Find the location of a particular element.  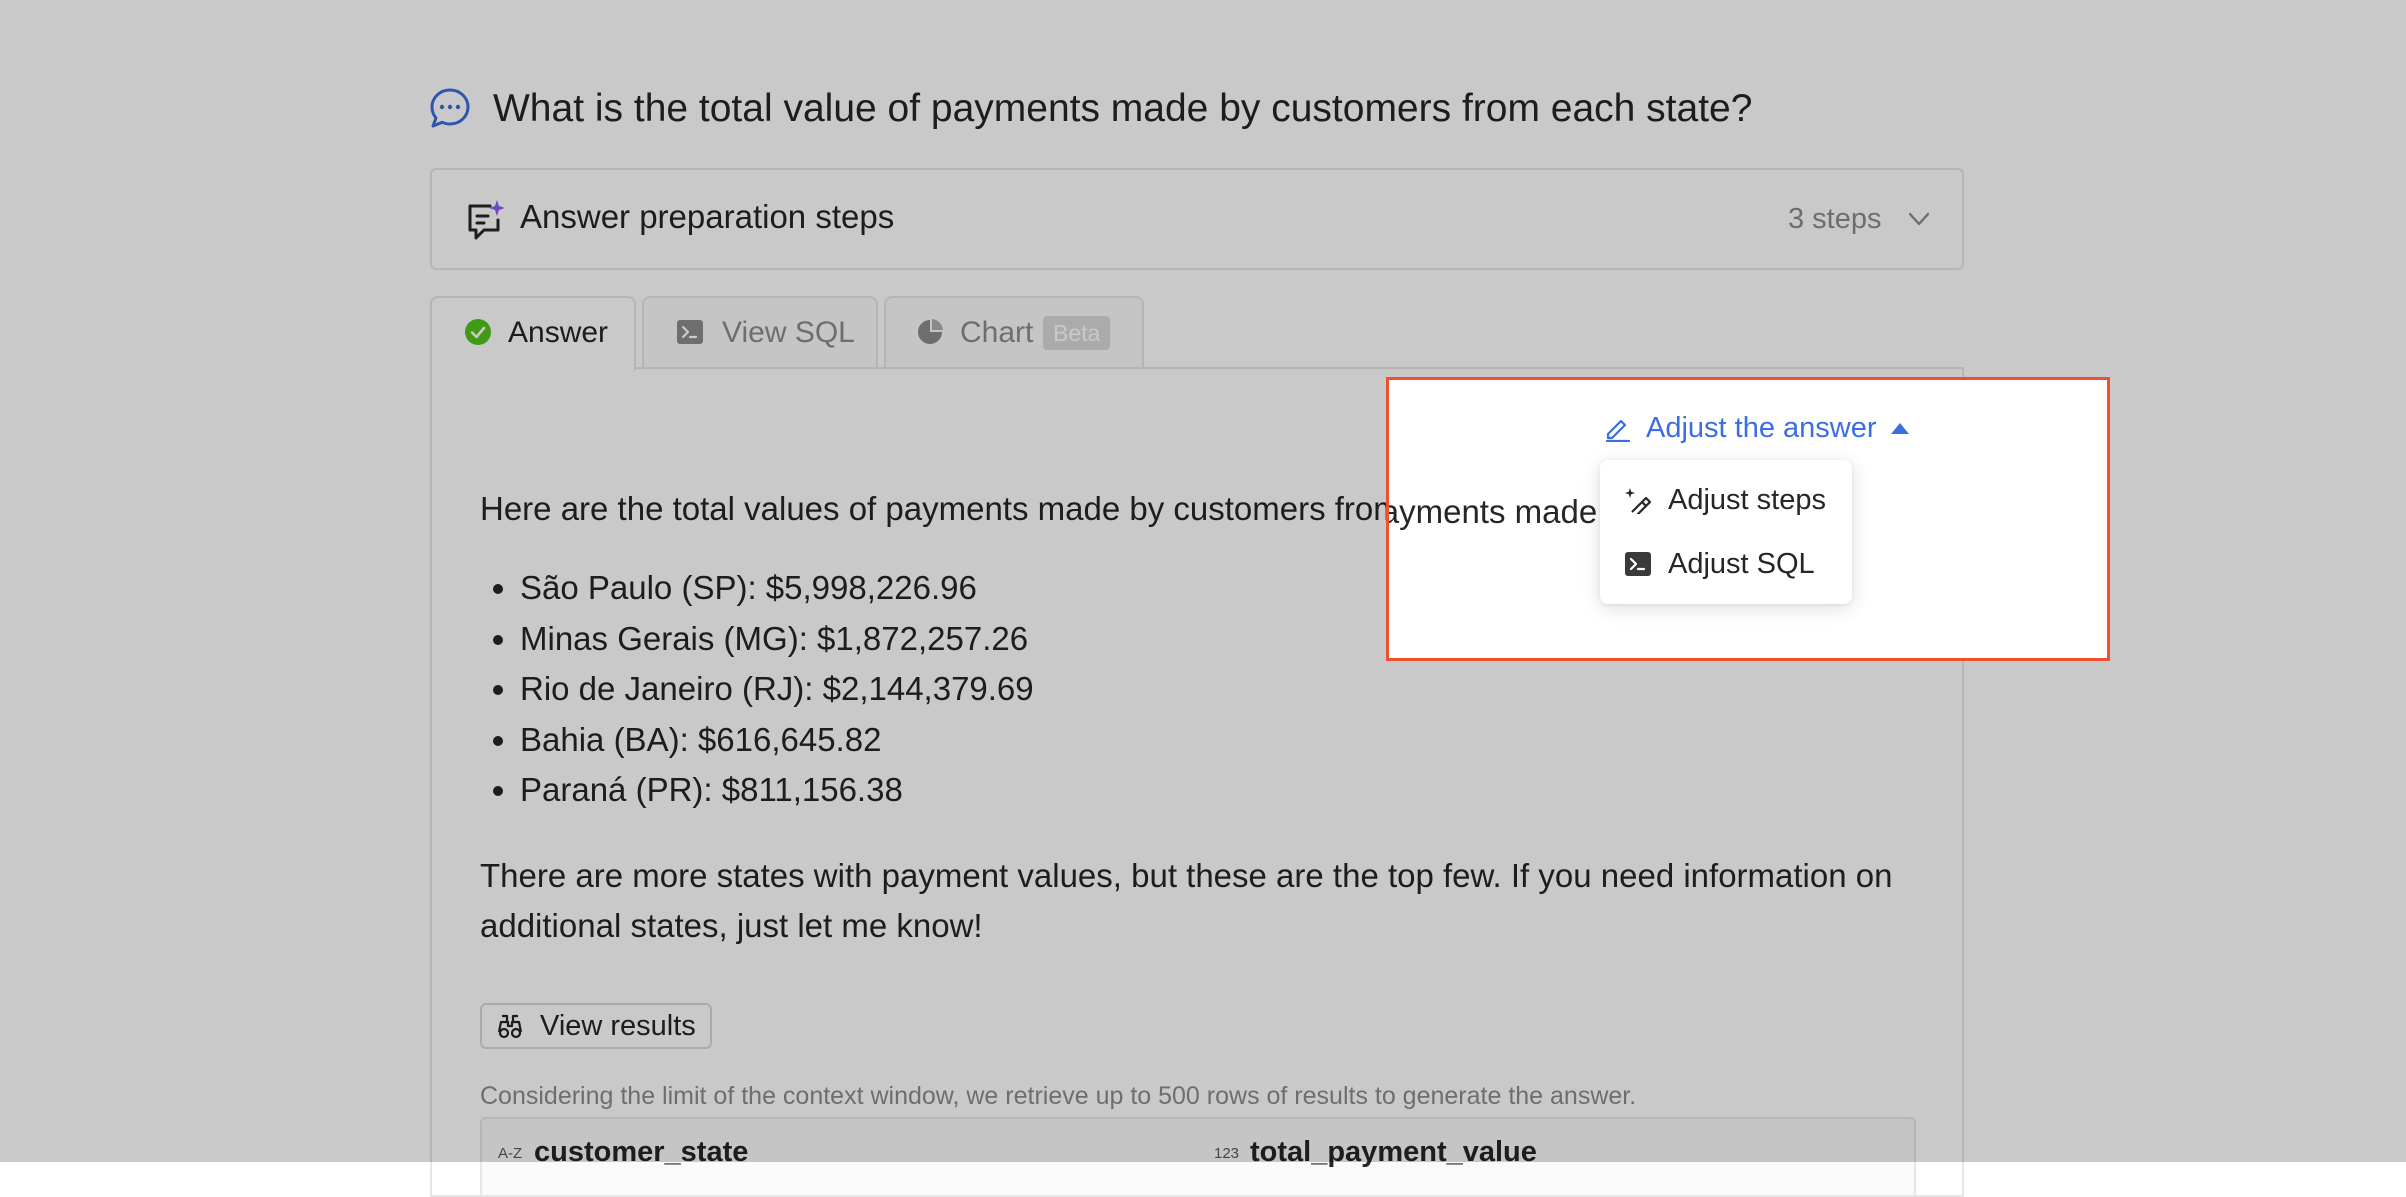

menu-item-label: Adjust steps is located at coordinates (1747, 500).